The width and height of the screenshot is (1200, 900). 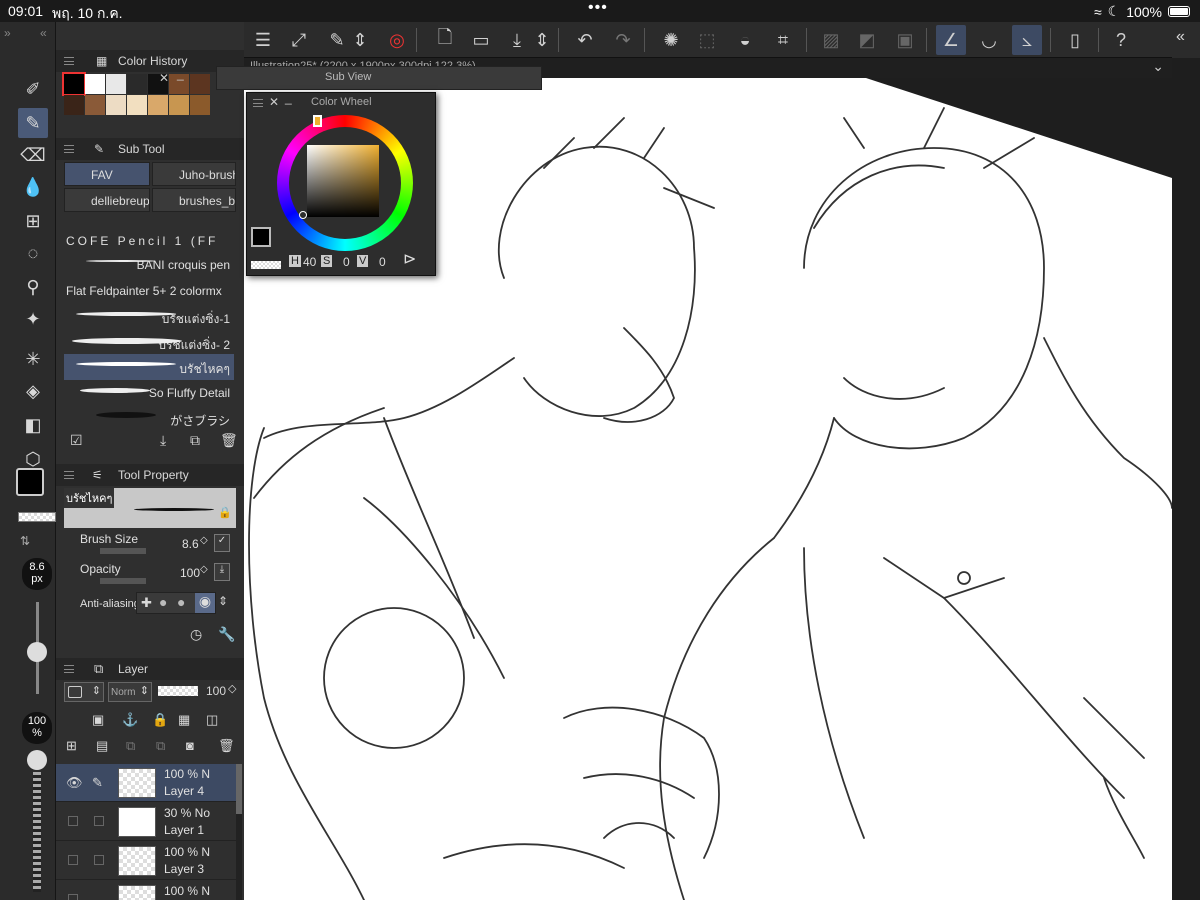 I want to click on eraser-tool-icon: ⌫, so click(x=33, y=155).